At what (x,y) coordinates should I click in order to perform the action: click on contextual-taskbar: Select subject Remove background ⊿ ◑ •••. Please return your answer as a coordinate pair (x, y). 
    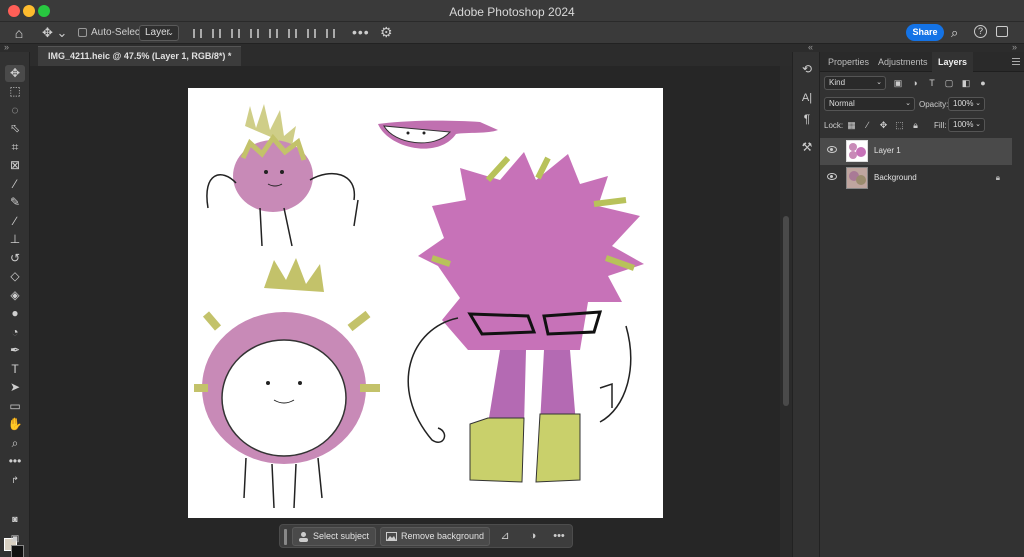
    Looking at the image, I should click on (426, 536).